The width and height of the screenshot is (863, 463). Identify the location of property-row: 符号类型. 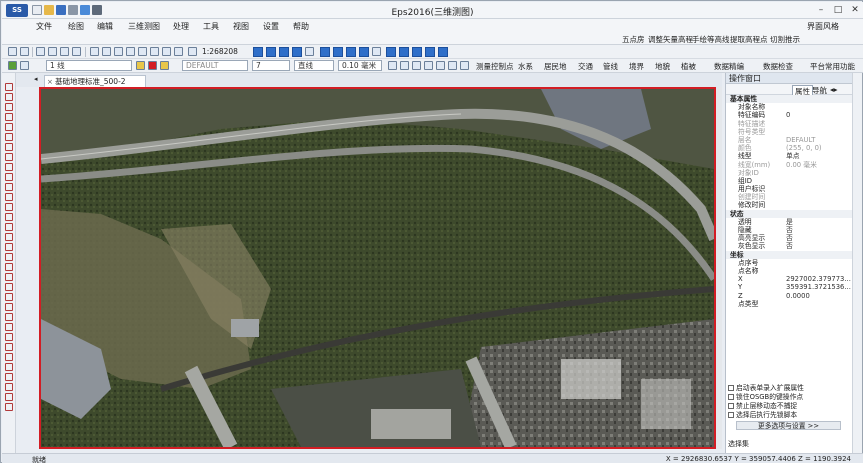
(789, 132).